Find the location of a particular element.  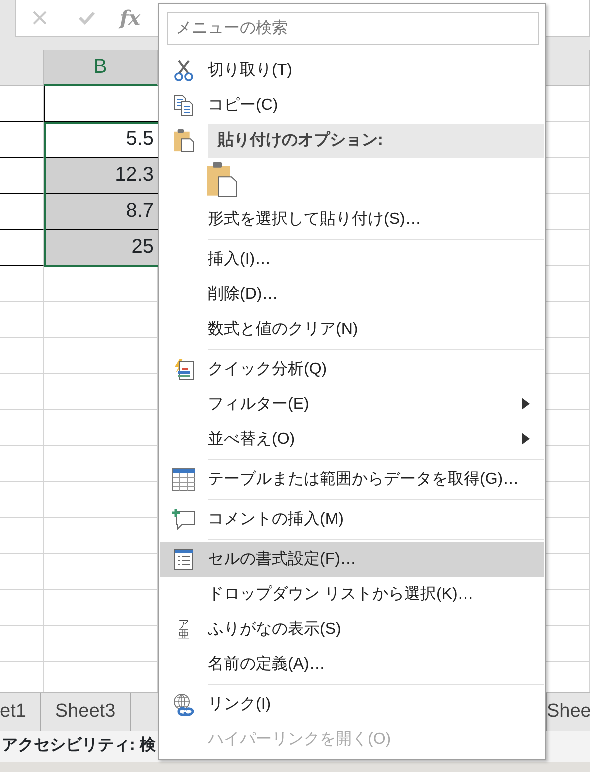

quick-analysis-icon is located at coordinates (184, 369).